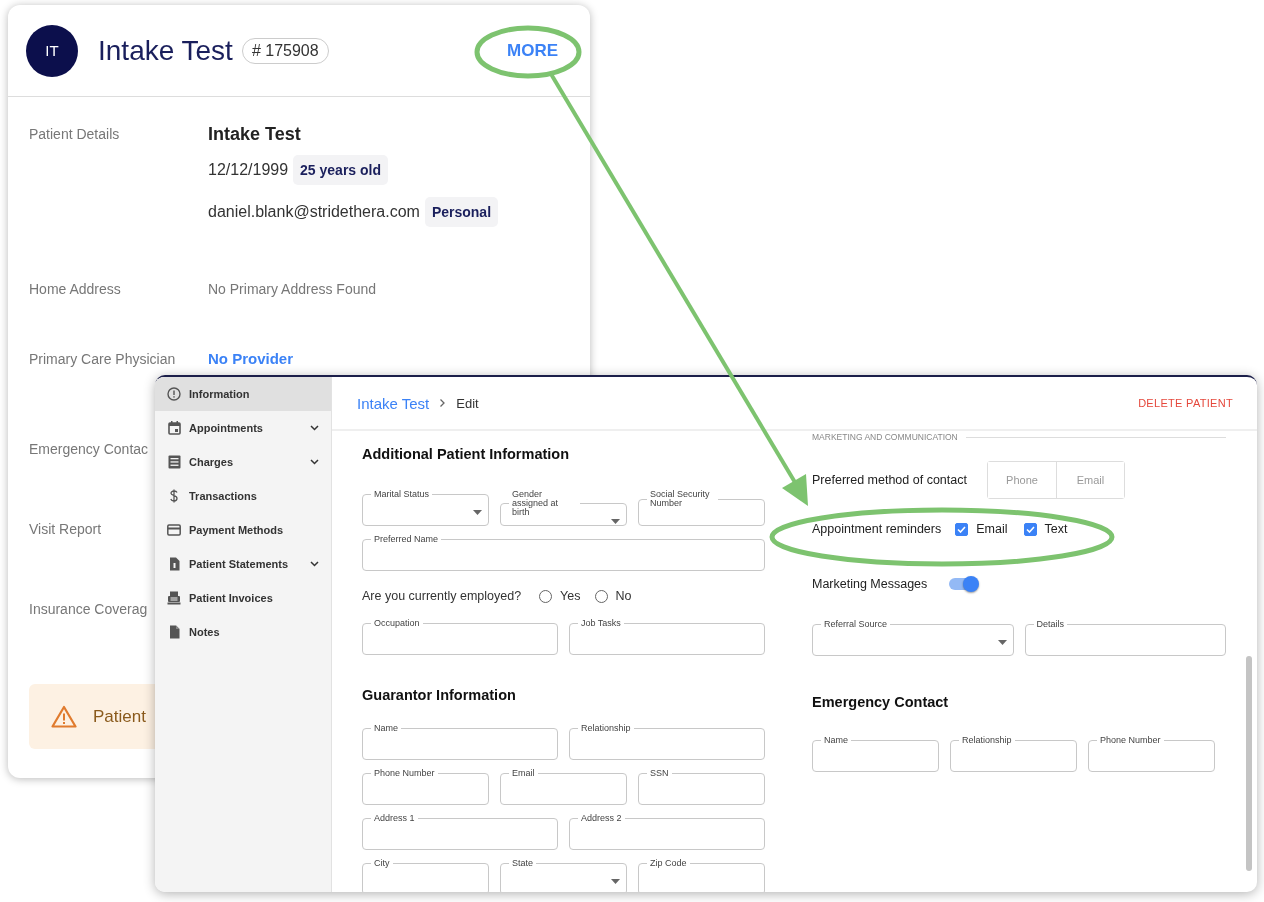 The image size is (1264, 902). Describe the element at coordinates (174, 564) in the screenshot. I see `document-icon` at that location.